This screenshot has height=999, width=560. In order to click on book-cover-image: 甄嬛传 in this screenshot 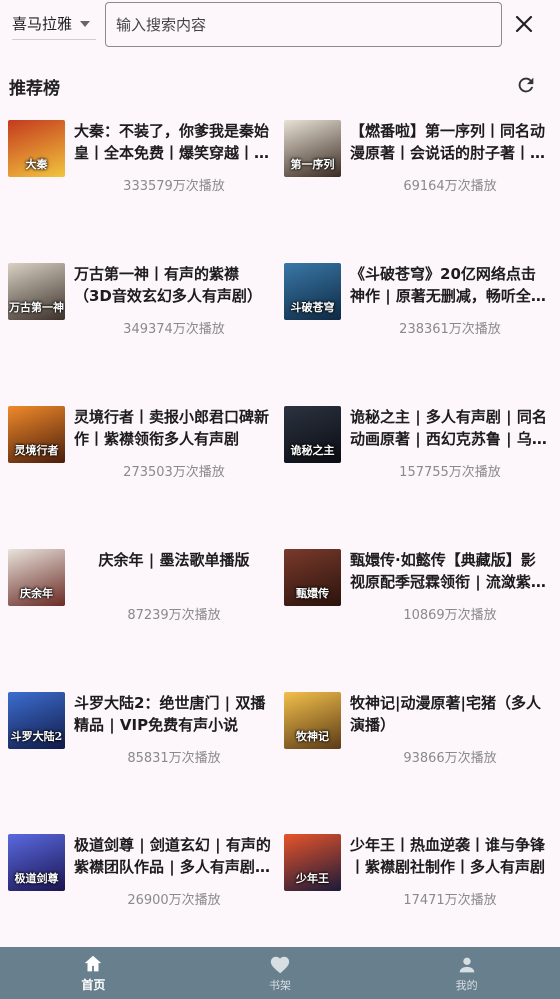, I will do `click(312, 577)`.